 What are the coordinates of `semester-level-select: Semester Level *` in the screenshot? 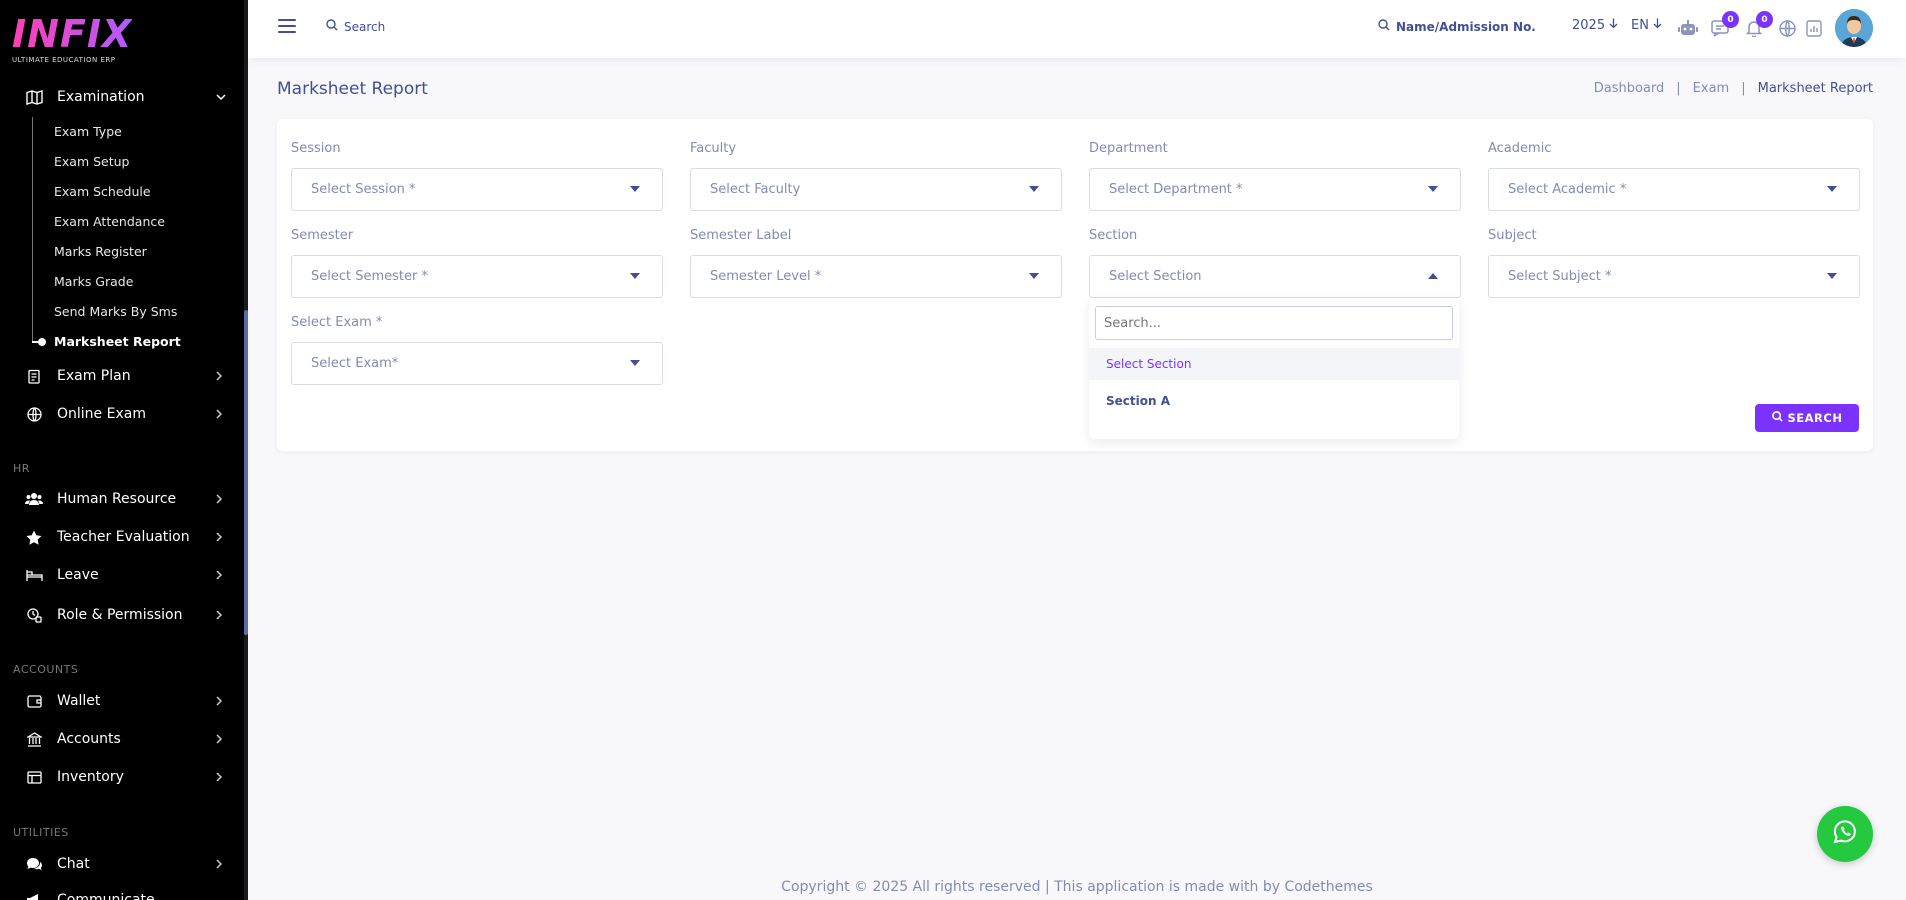 It's located at (876, 276).